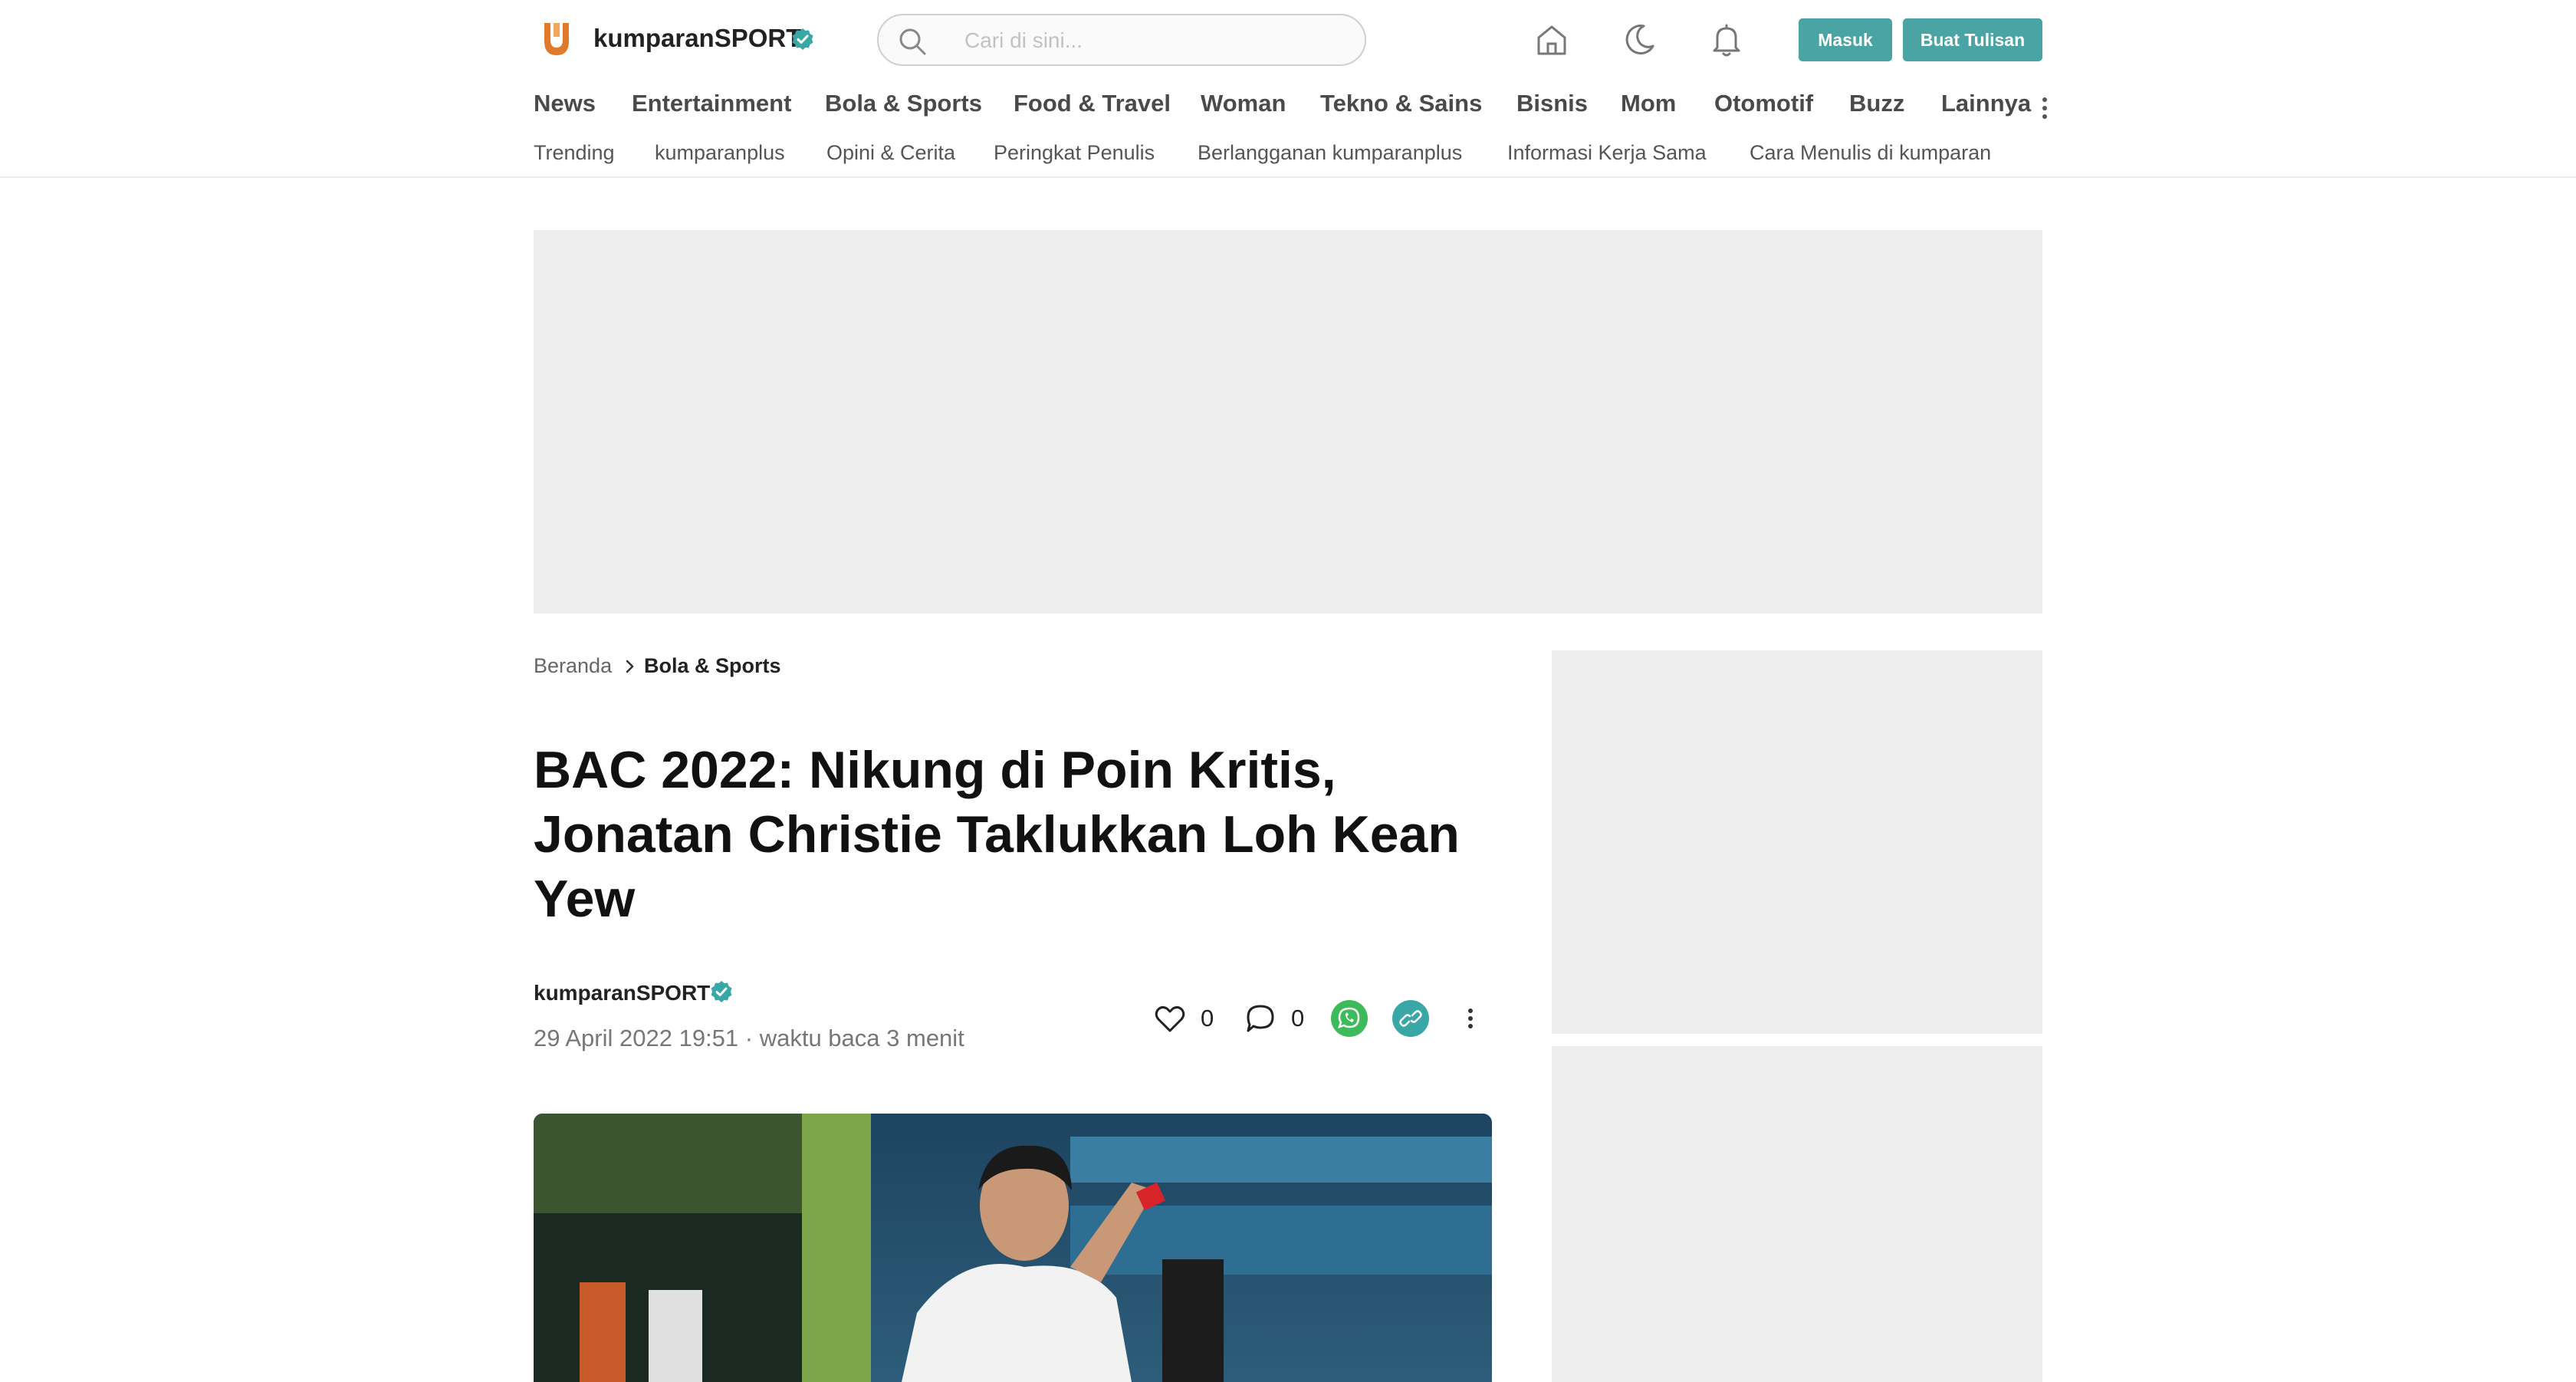 The image size is (2576, 1382). What do you see at coordinates (1640, 39) in the screenshot?
I see `dark-mode-moon-icon` at bounding box center [1640, 39].